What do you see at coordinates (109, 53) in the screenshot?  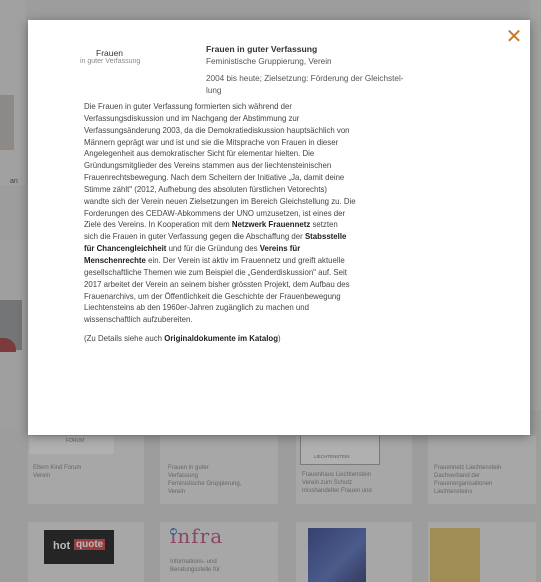 I see `logo-word-frauen: Frauen` at bounding box center [109, 53].